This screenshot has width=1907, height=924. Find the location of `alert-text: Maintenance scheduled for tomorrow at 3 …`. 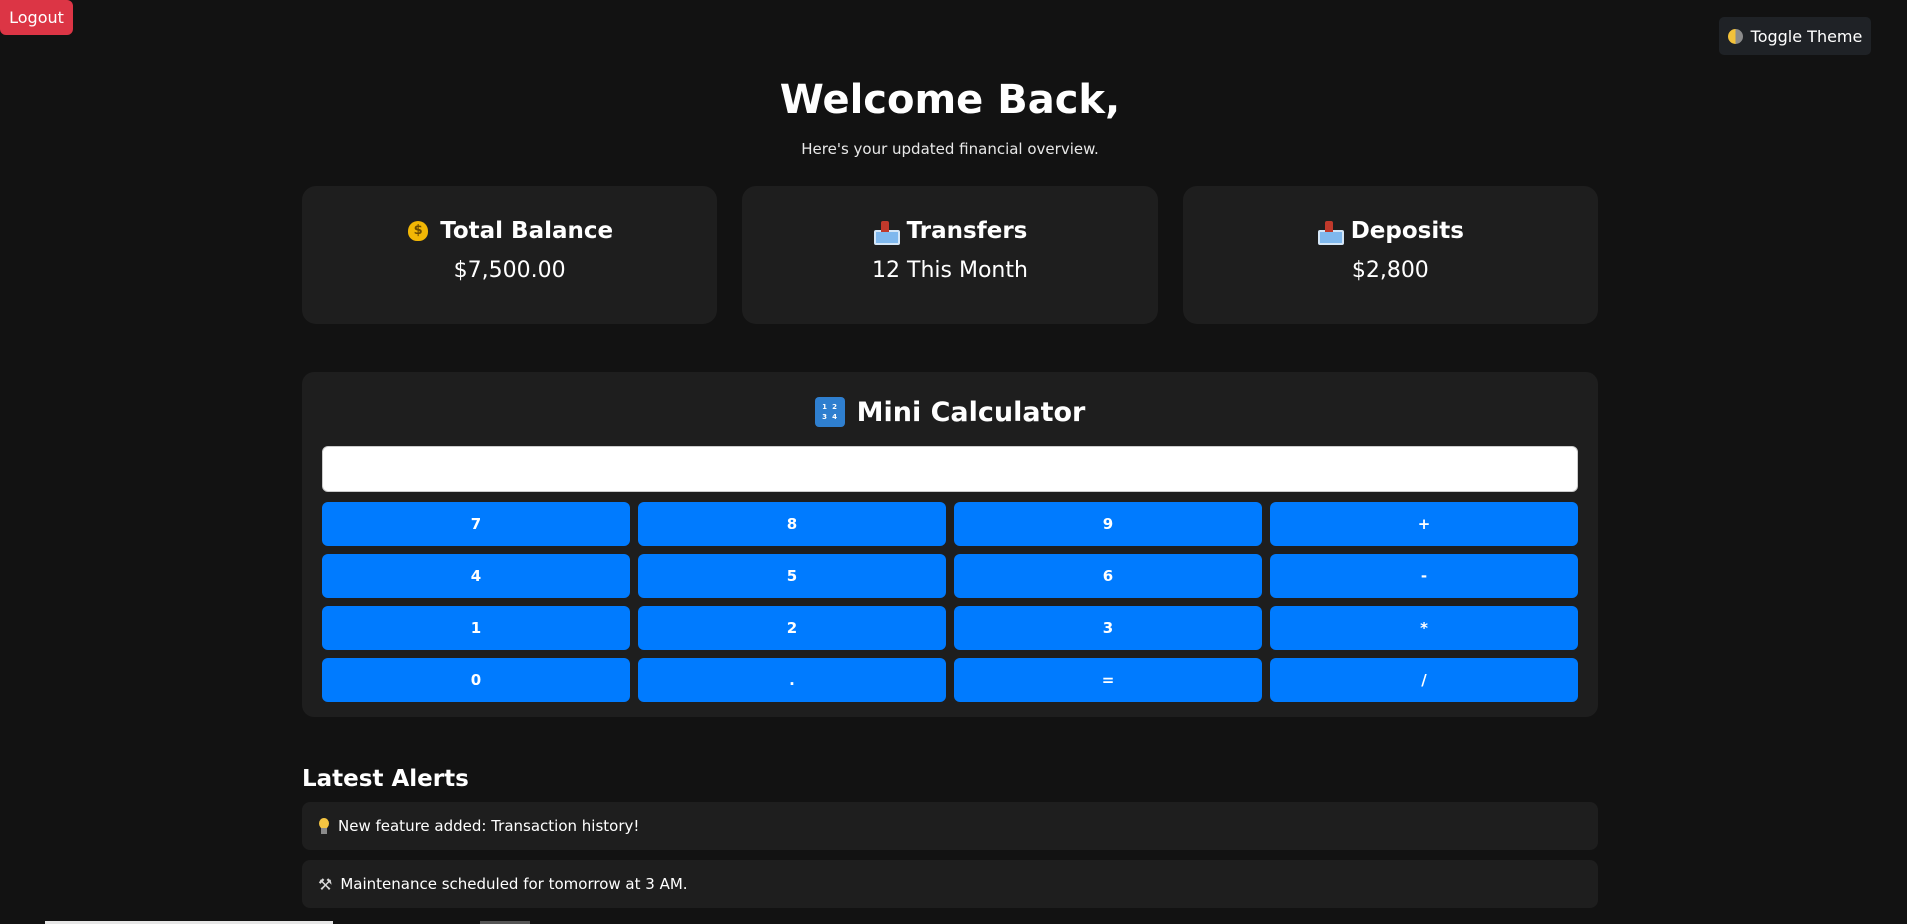

alert-text: Maintenance scheduled for tomorrow at 3 … is located at coordinates (514, 884).